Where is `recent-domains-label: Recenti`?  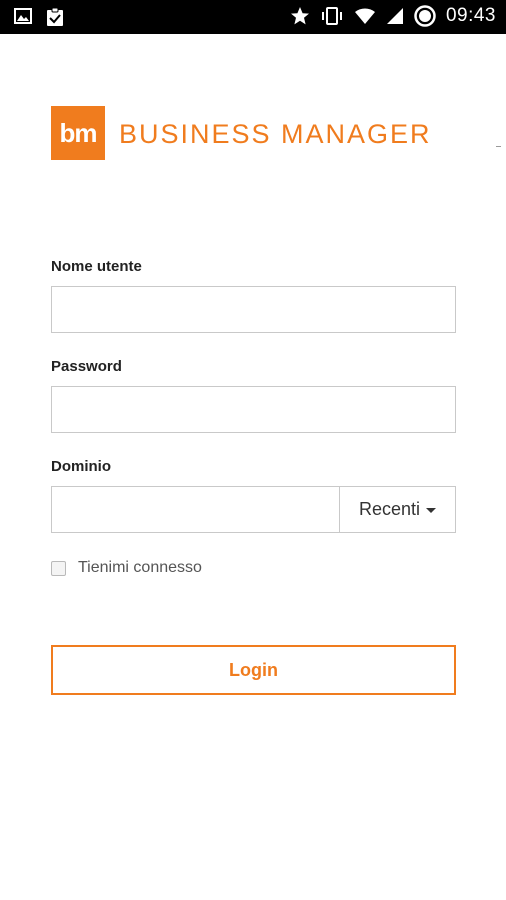 recent-domains-label: Recenti is located at coordinates (389, 509).